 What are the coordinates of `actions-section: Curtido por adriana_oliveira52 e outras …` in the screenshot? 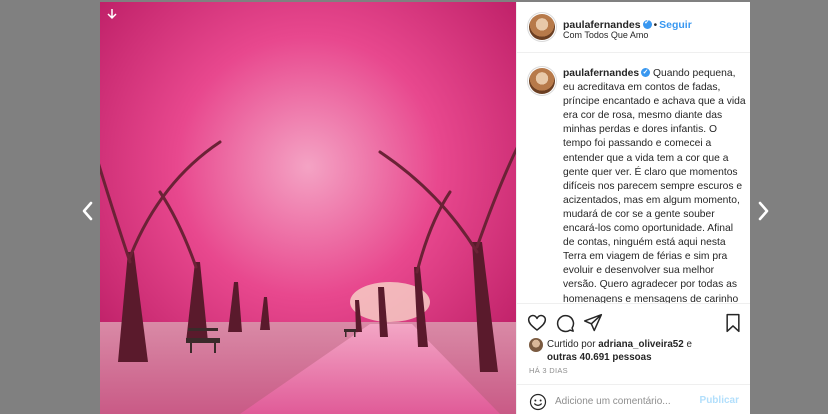 It's located at (633, 358).